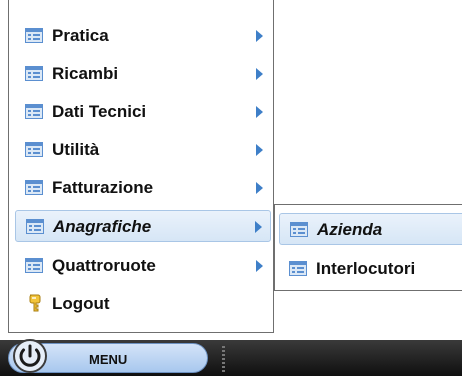  What do you see at coordinates (85, 73) in the screenshot?
I see `menu-item-label: Ricambi` at bounding box center [85, 73].